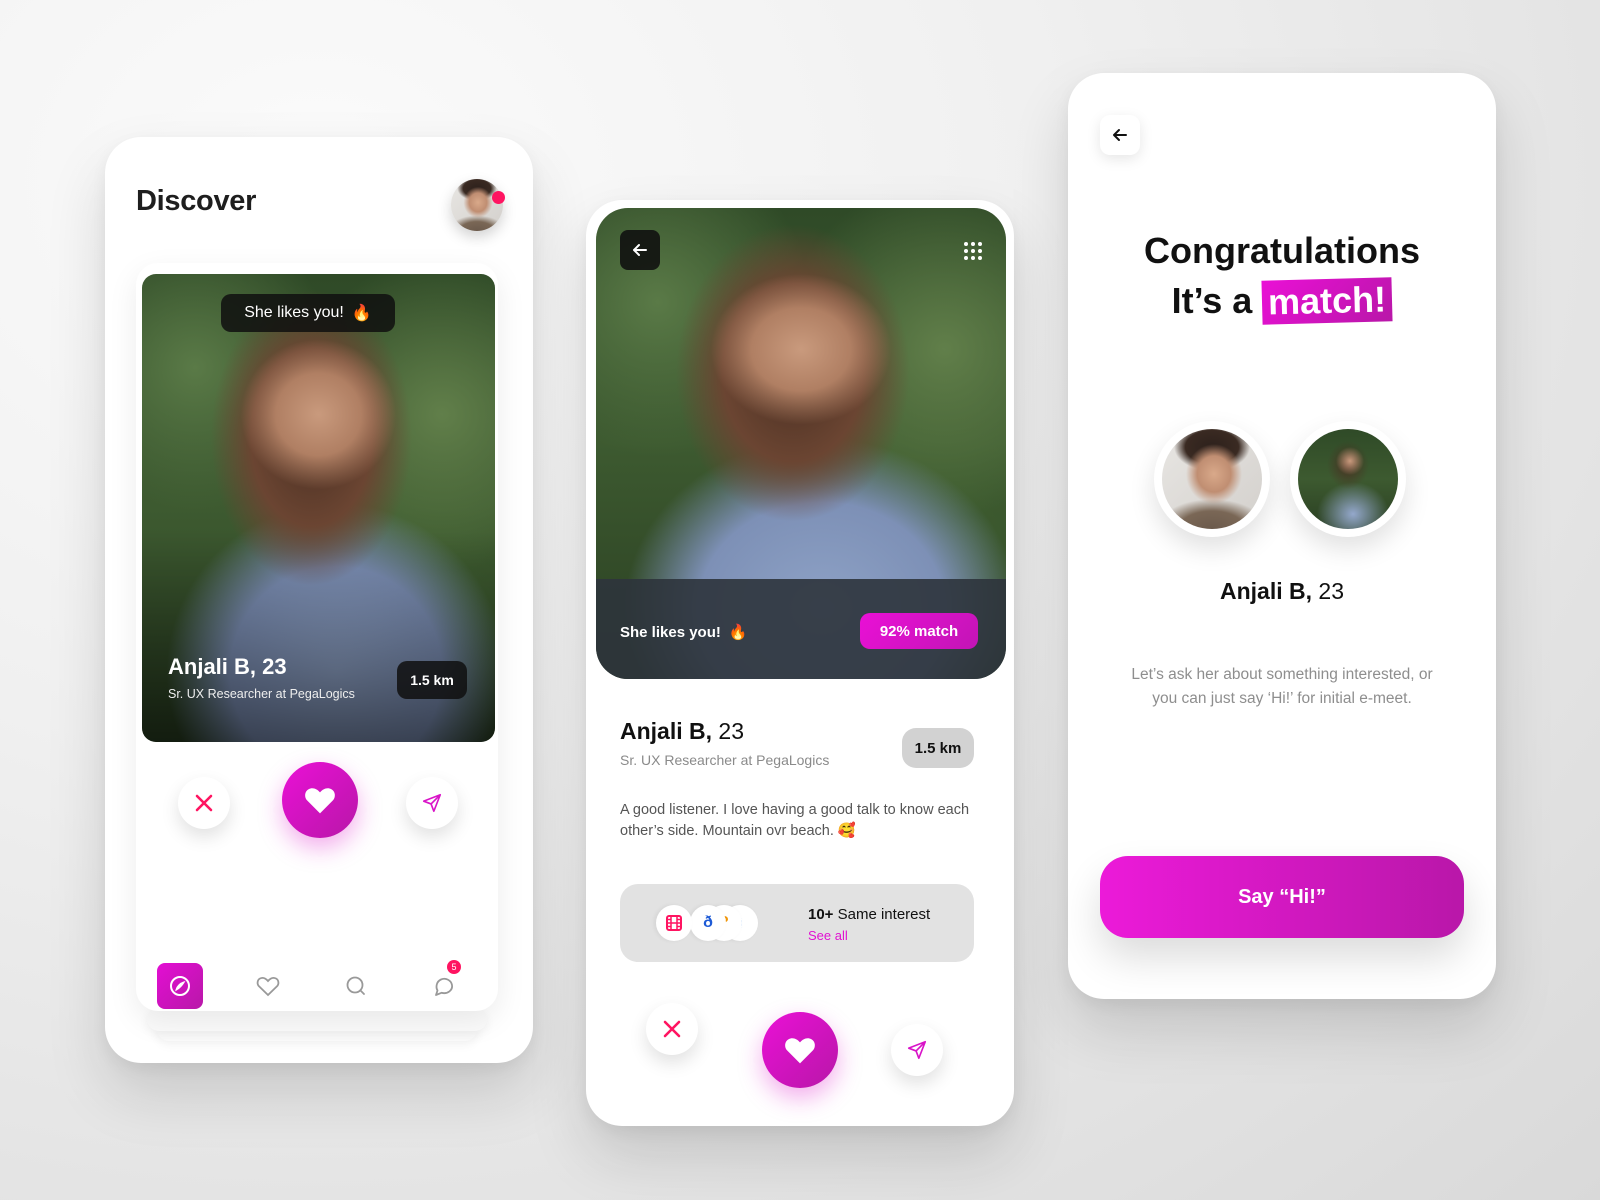 The width and height of the screenshot is (1600, 1200). I want to click on grid-menu-icon, so click(973, 251).